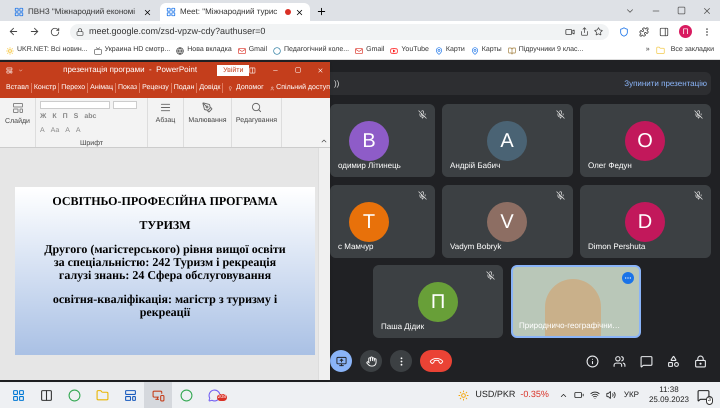  I want to click on hand-icon, so click(371, 361).